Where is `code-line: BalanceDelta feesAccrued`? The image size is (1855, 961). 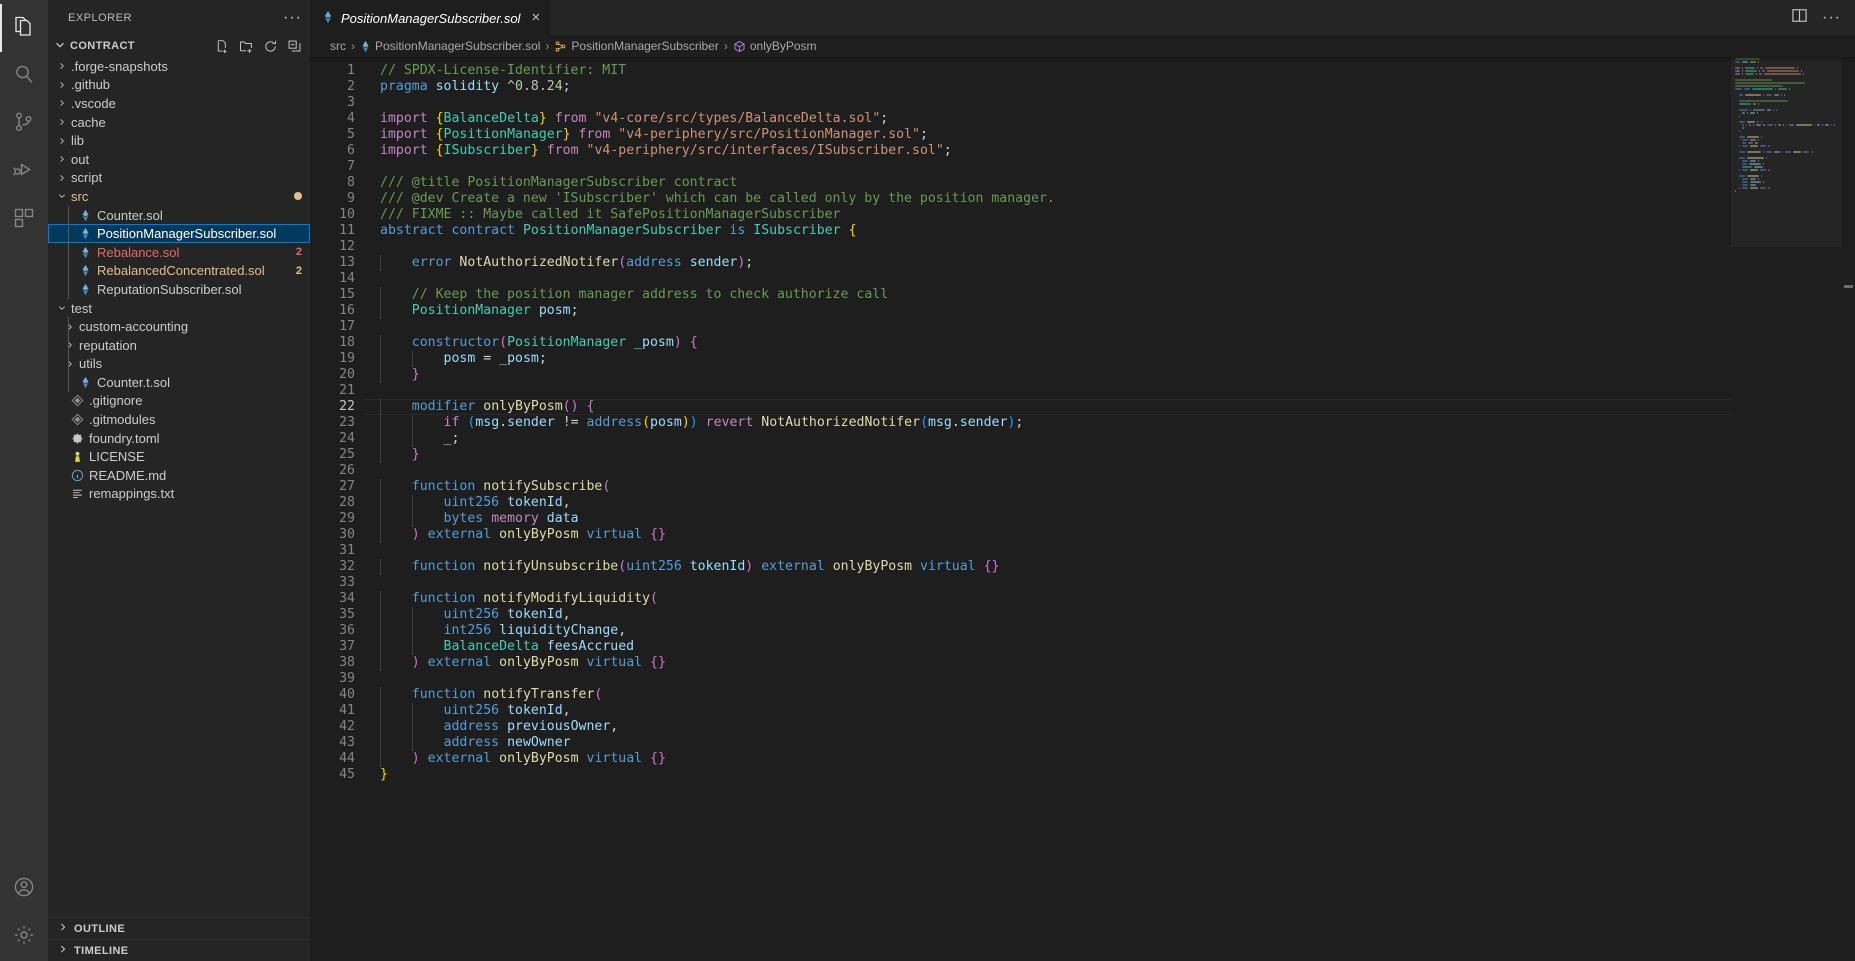 code-line: BalanceDelta feesAccrued is located at coordinates (1109, 647).